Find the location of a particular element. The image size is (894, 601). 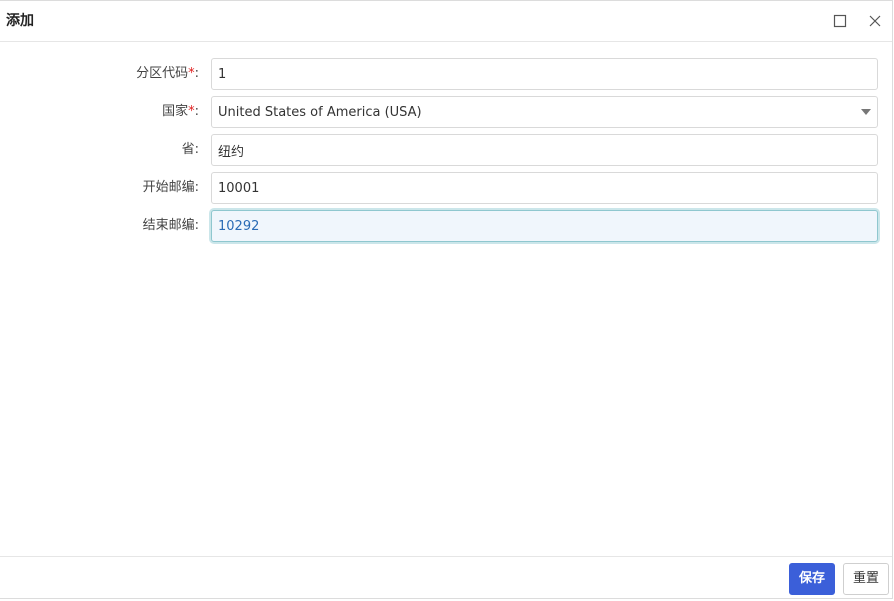

form-row-country: 国家*: United States of America (USA) is located at coordinates (446, 112).